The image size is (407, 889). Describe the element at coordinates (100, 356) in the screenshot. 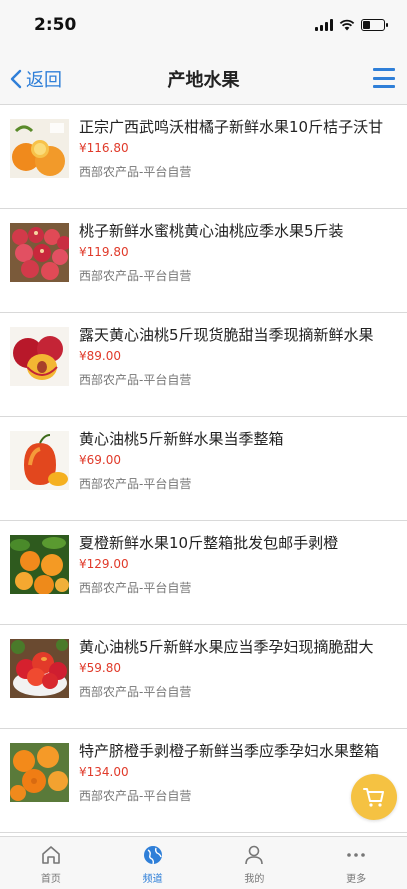

I see `product-price: ¥89.00` at that location.